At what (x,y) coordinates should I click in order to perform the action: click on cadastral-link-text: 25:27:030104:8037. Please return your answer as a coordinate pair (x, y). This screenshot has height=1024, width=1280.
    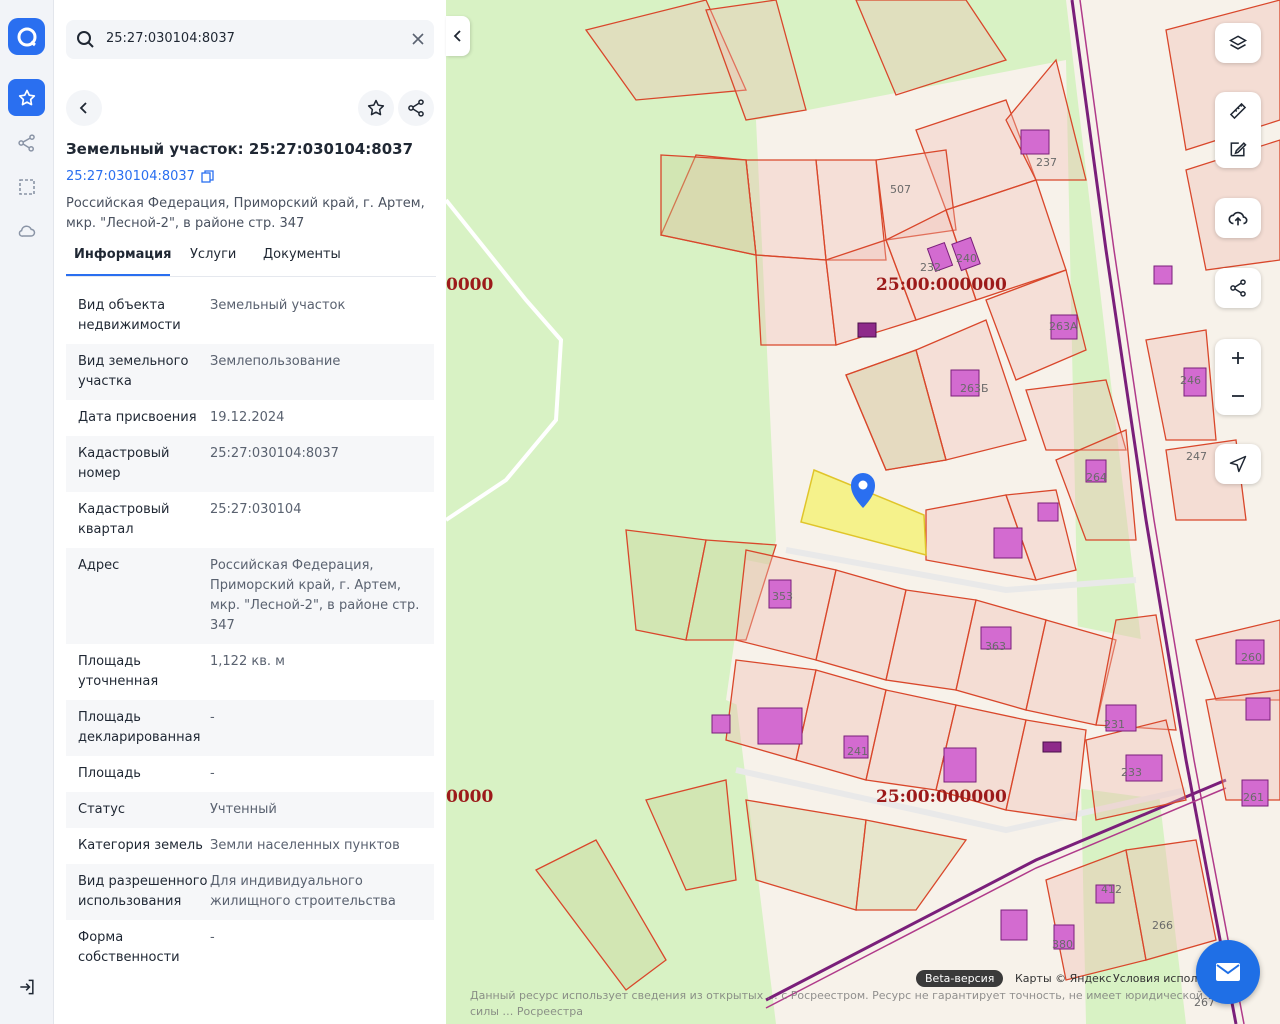
    Looking at the image, I should click on (130, 176).